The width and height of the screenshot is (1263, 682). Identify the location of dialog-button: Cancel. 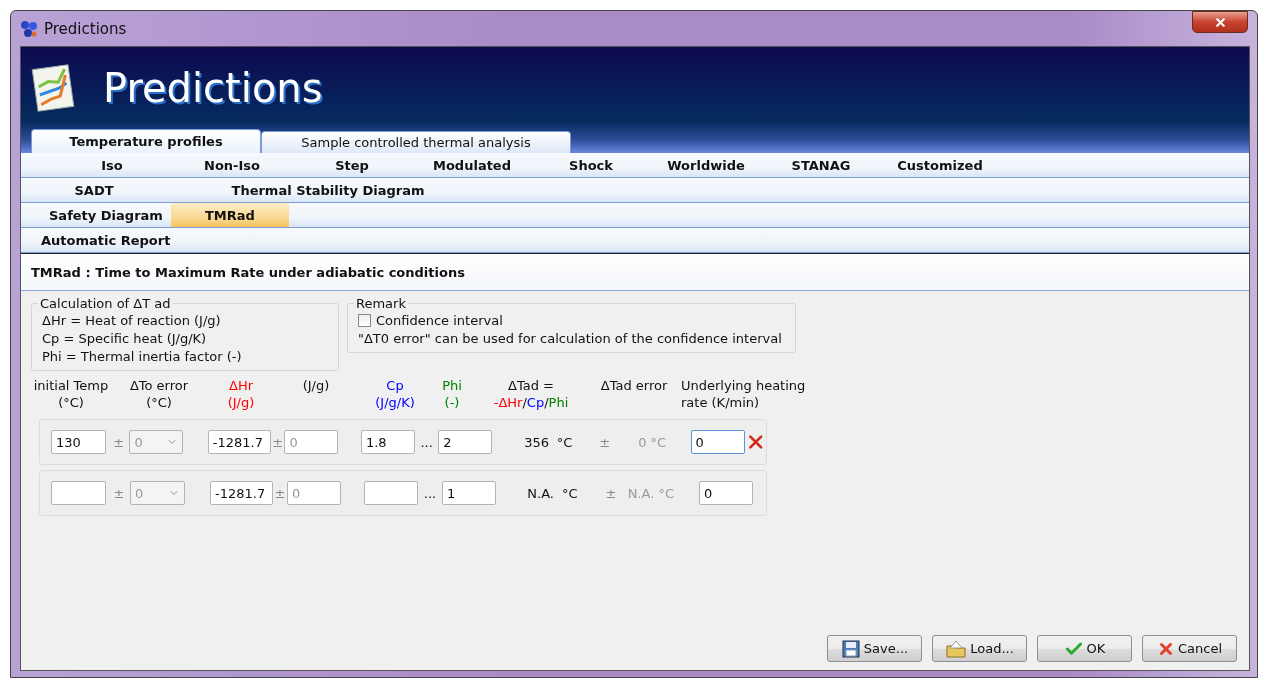
(1189, 648).